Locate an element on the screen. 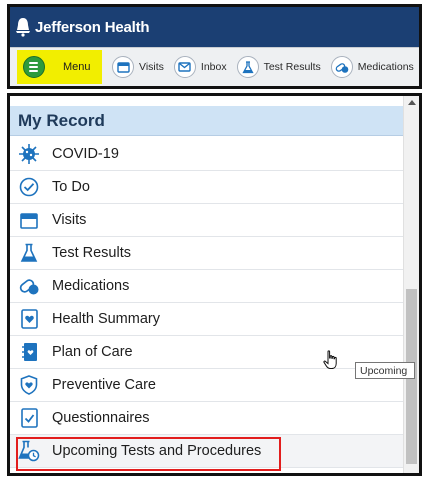 Image resolution: width=435 pixels, height=480 pixels. checkbox-document-icon is located at coordinates (29, 418).